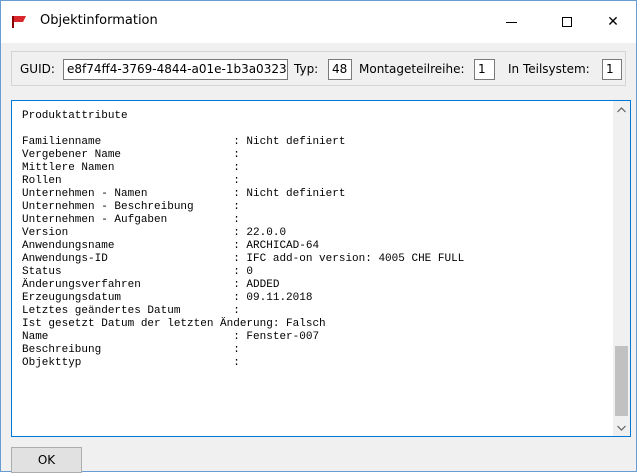 The image size is (637, 473). What do you see at coordinates (131, 207) in the screenshot?
I see `text-line: Unternehmen - Beschreibung :` at bounding box center [131, 207].